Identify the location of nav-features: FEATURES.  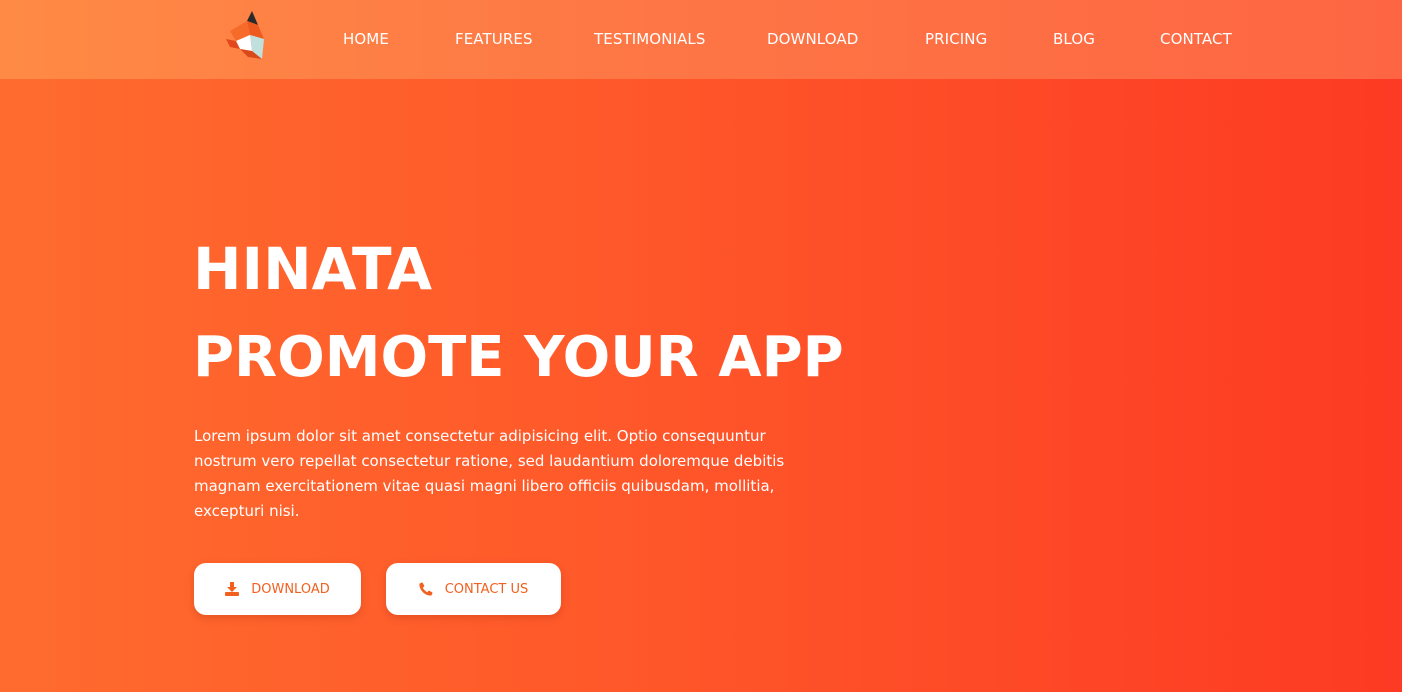
(494, 39).